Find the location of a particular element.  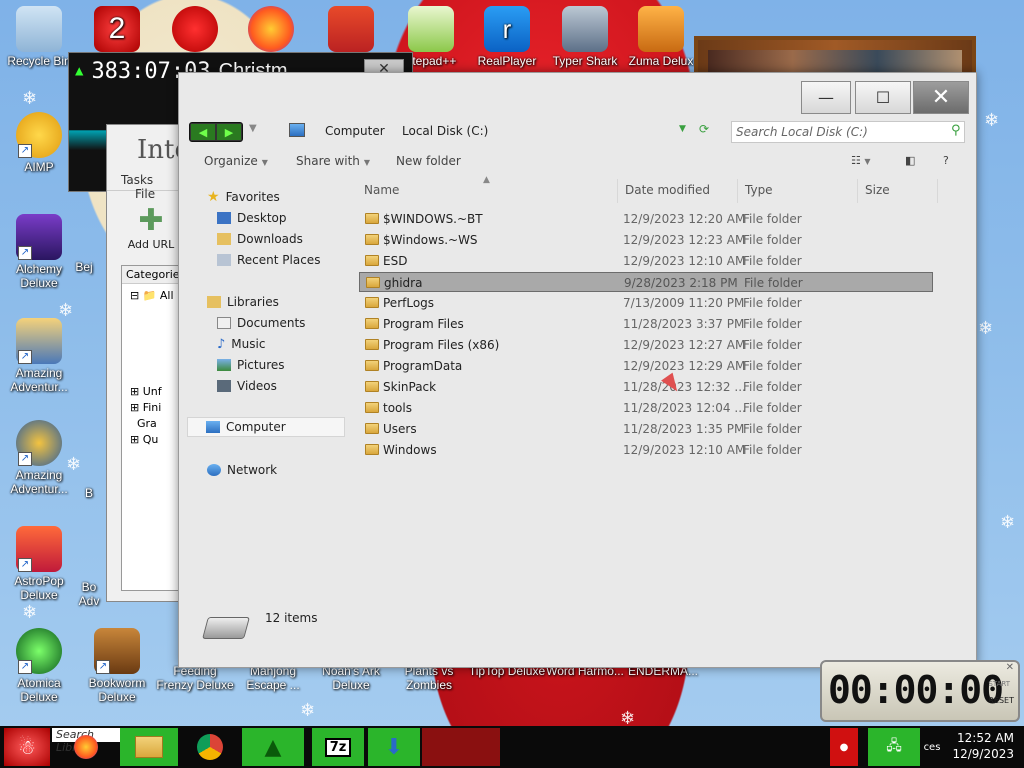

breadcrumb-computer: Computer is located at coordinates (355, 131).